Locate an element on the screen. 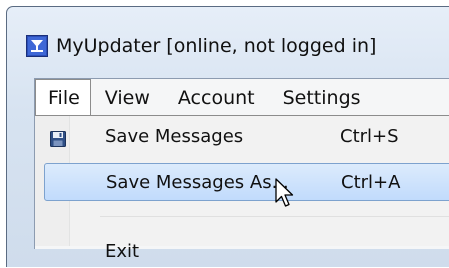 The height and width of the screenshot is (268, 449). menu-file: File is located at coordinates (63, 97).